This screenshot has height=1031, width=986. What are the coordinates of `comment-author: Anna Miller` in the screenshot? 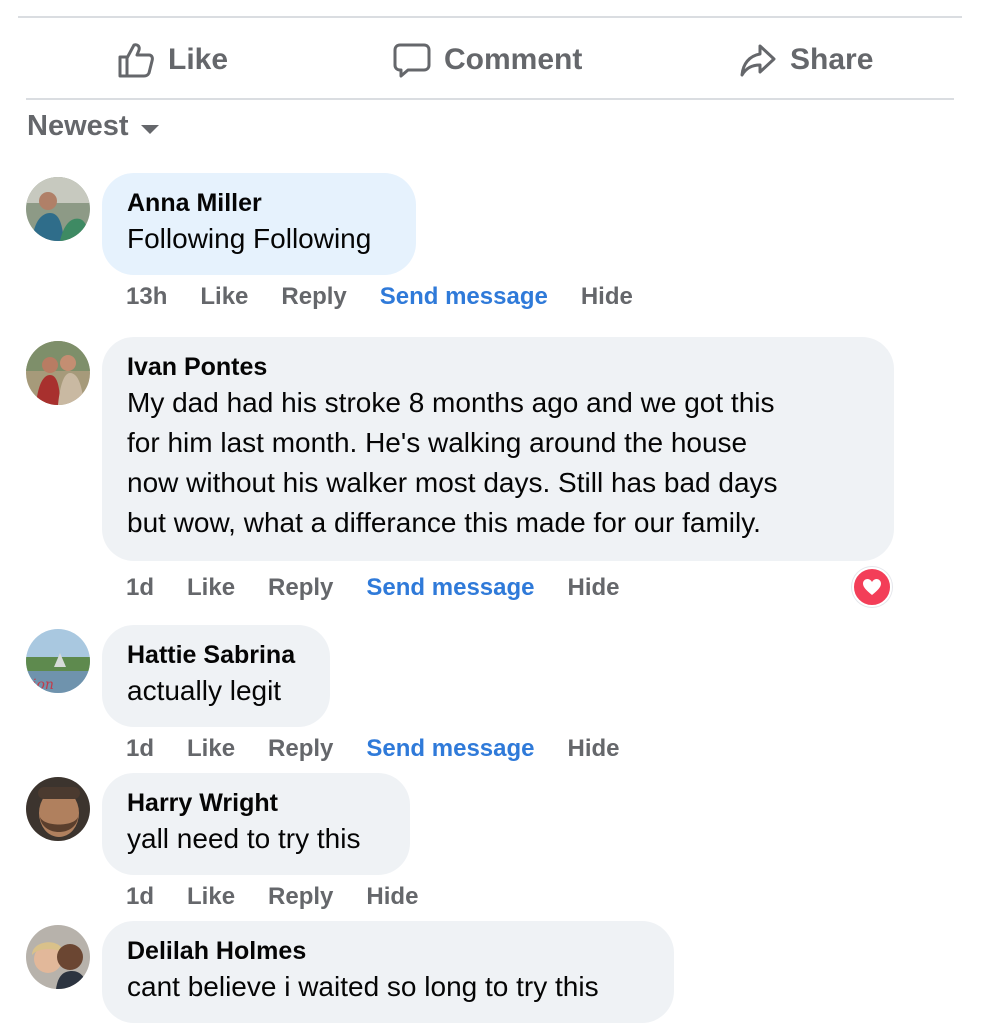 It's located at (259, 203).